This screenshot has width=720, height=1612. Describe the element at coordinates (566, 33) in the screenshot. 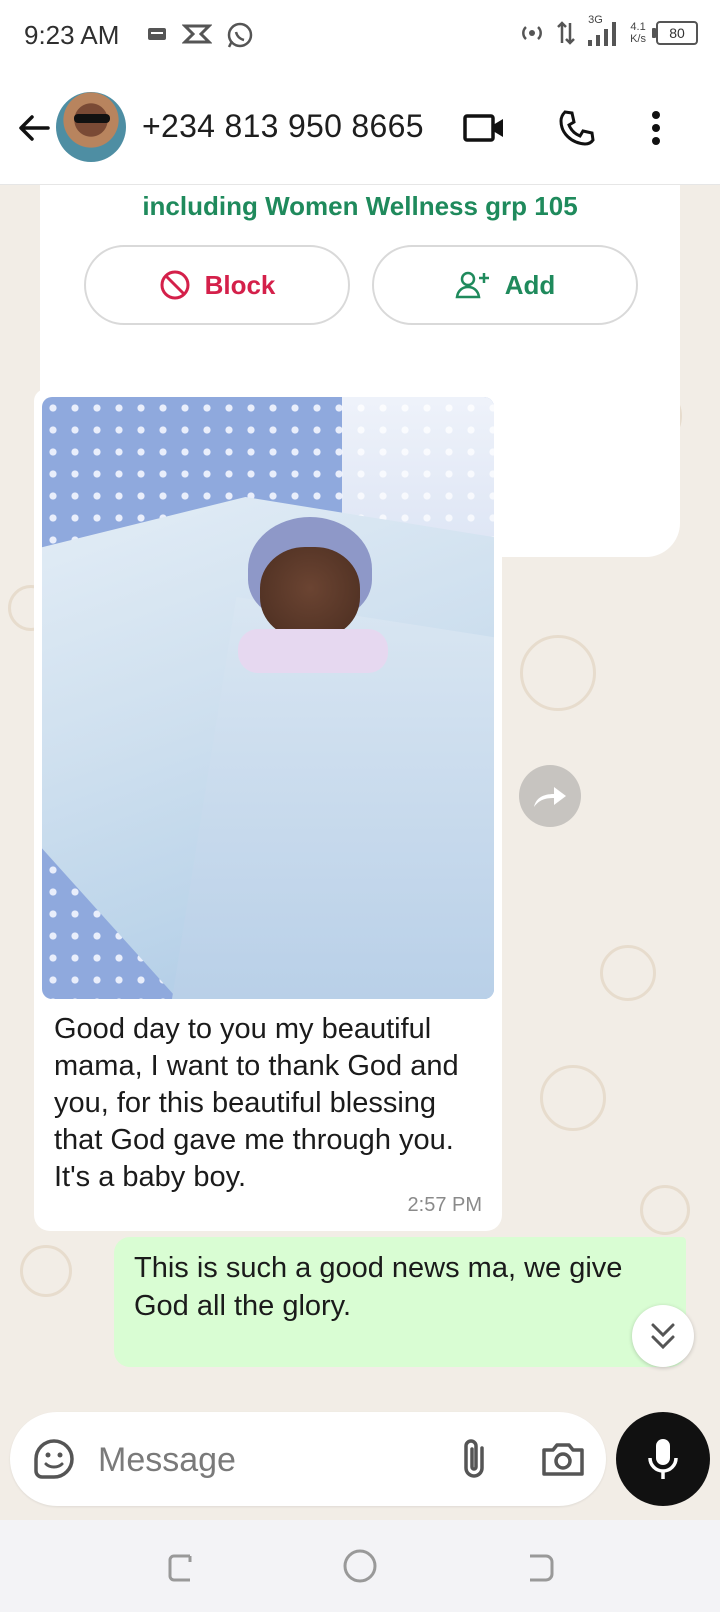

I see `data-transfer-icon` at that location.